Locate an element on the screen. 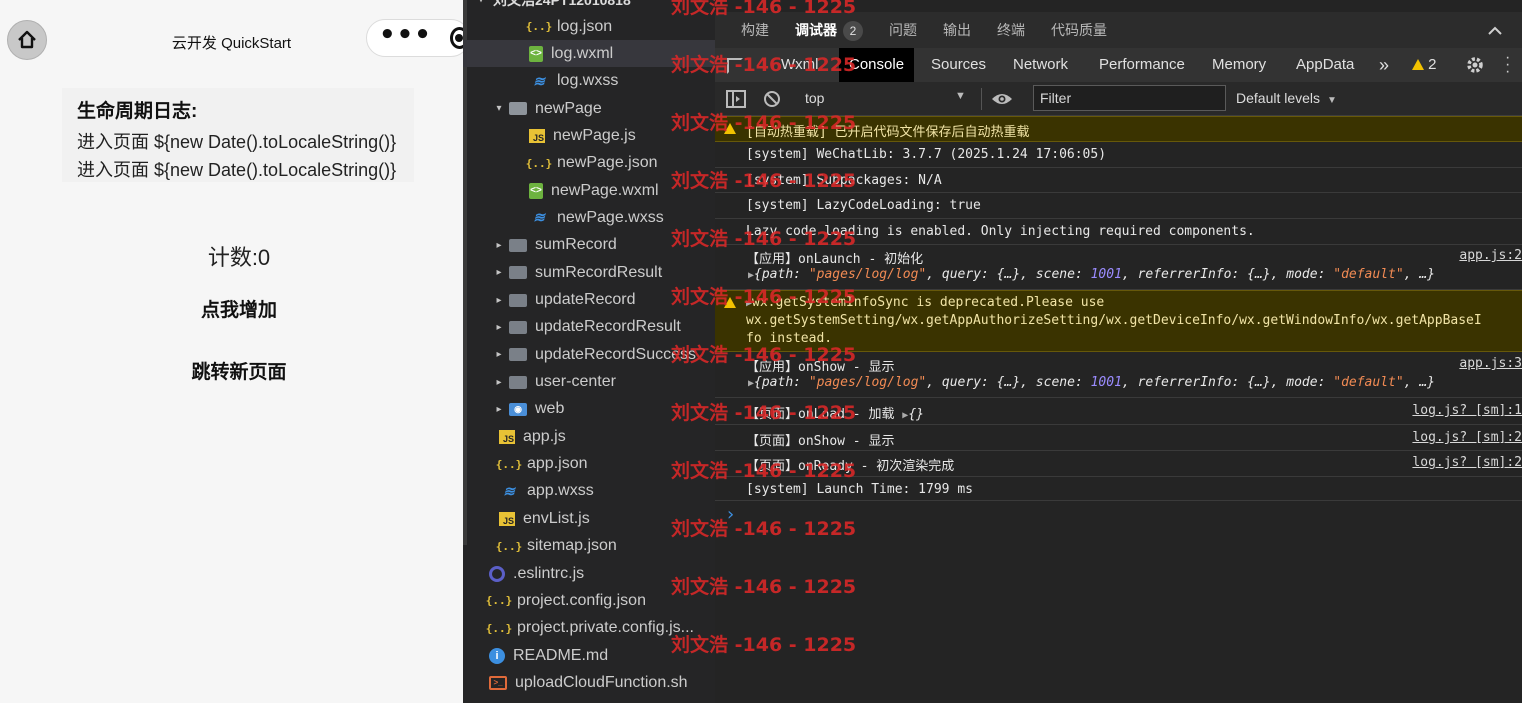 This screenshot has width=1522, height=703. tab-performance: Performance is located at coordinates (1142, 65).